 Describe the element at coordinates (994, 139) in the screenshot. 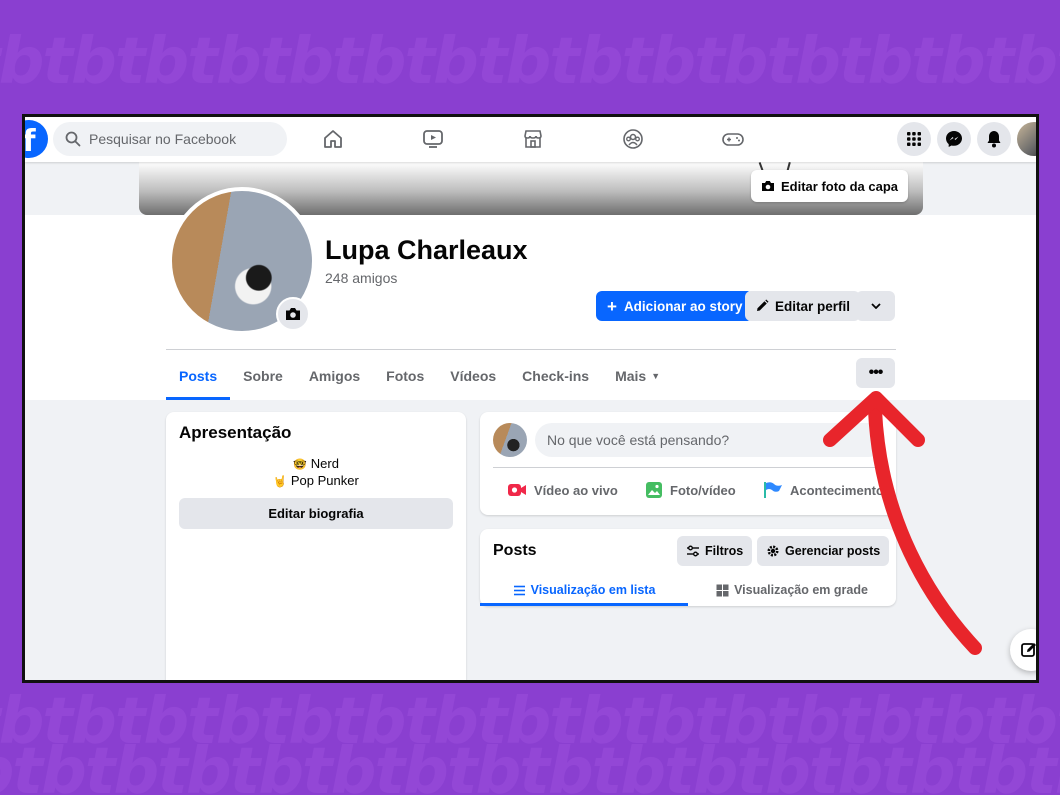

I see `notifications-icon` at that location.